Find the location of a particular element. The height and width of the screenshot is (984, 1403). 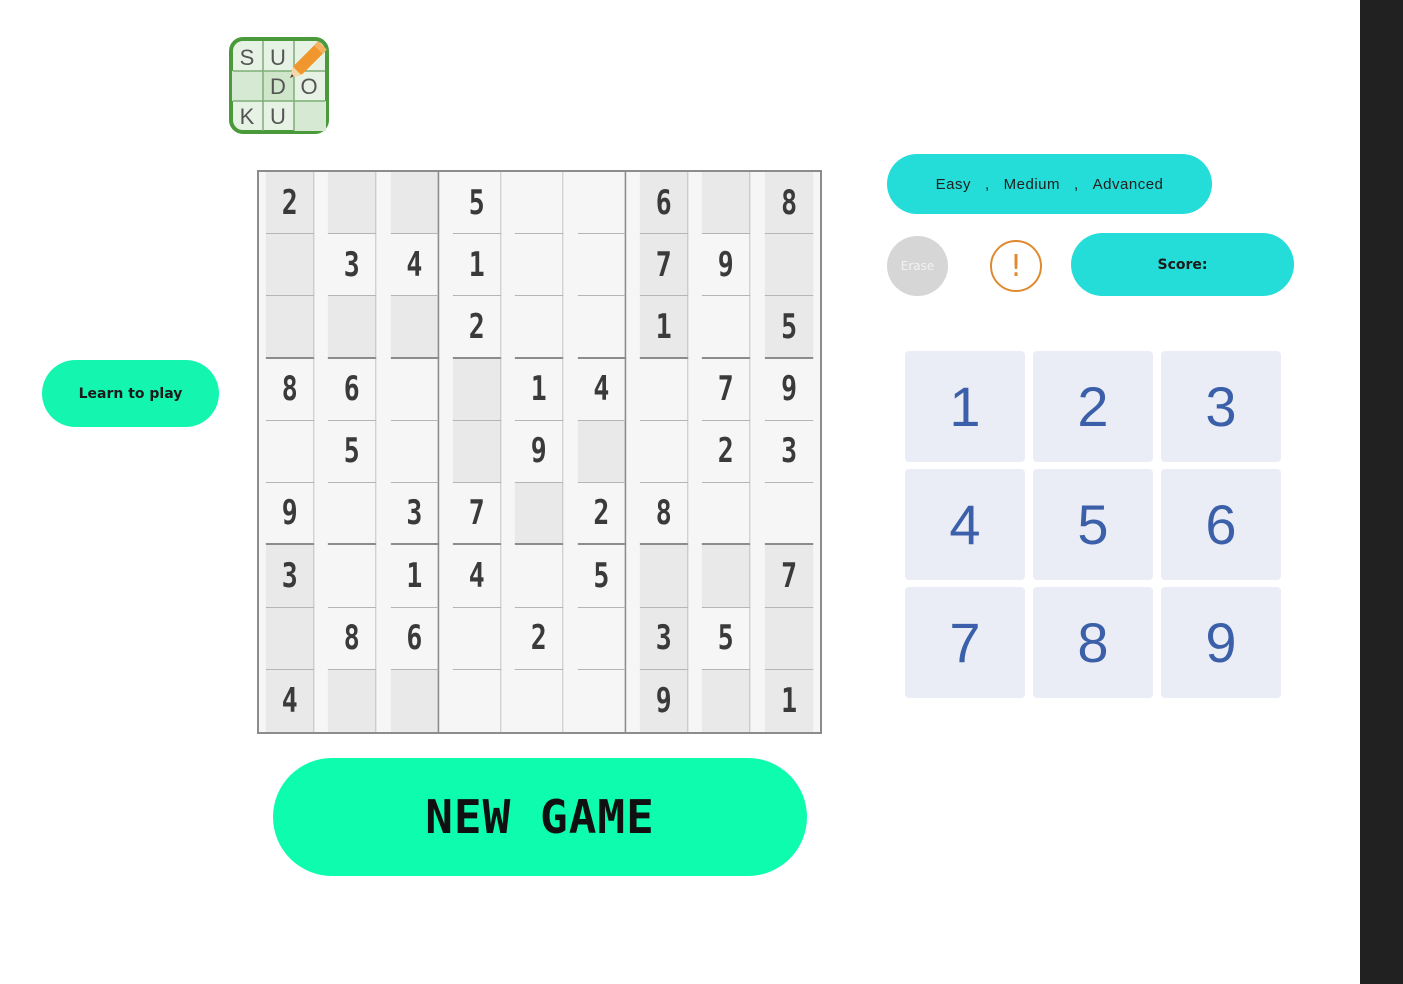

new-game-button: NEW GAME is located at coordinates (540, 817).